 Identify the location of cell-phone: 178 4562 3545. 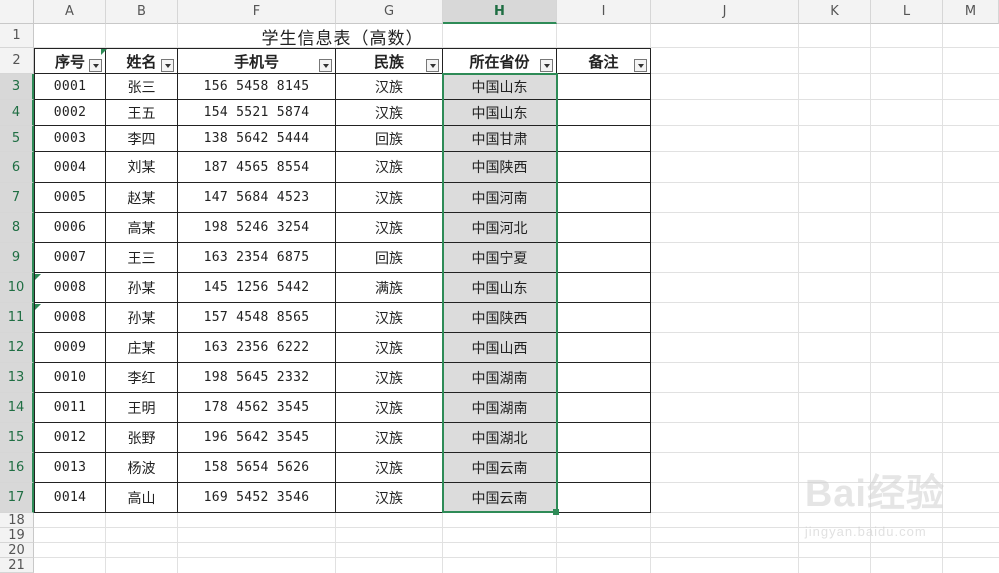
(257, 408).